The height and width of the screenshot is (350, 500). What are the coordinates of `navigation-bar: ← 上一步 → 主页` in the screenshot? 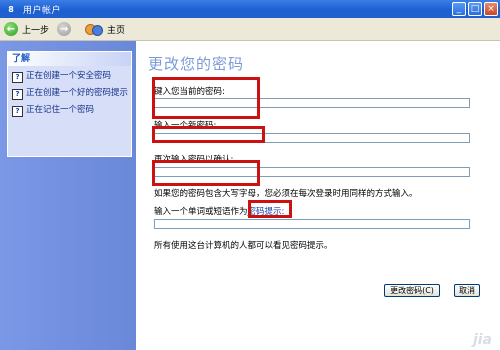 It's located at (250, 29).